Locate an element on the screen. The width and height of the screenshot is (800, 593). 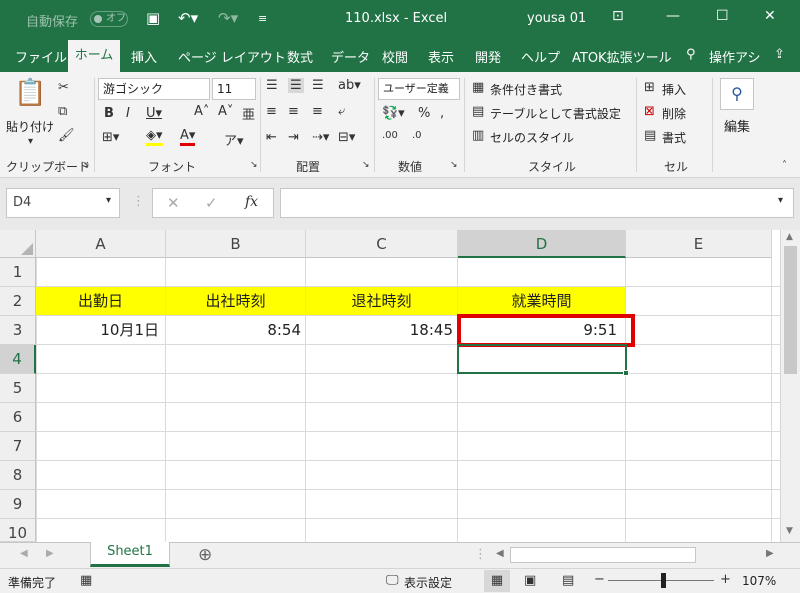
text-direction-icon: ⇢▾ is located at coordinates (320, 137).